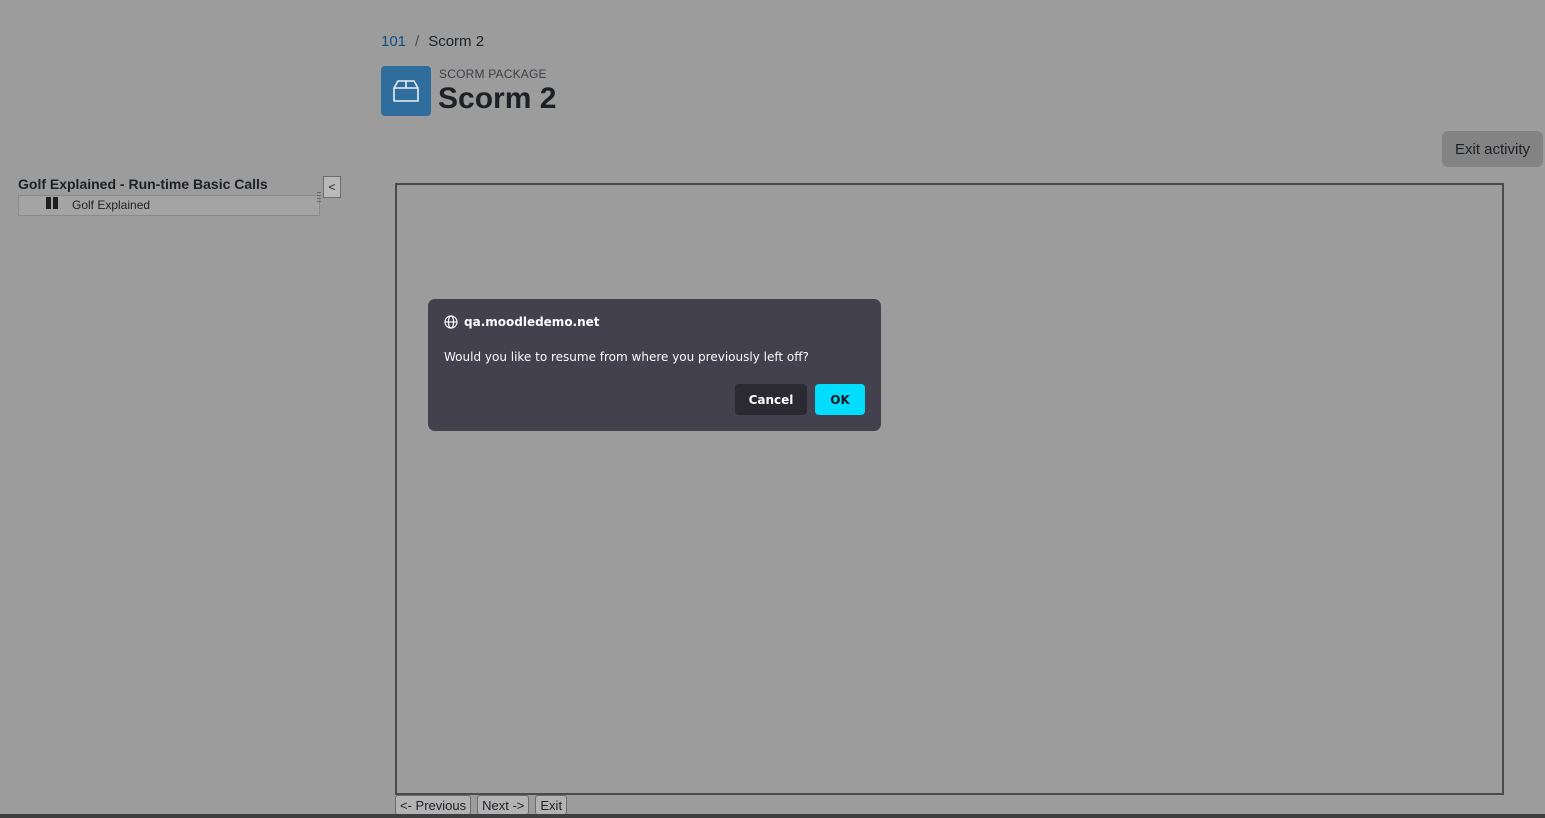 This screenshot has height=818, width=1545. I want to click on scorm-package-icon, so click(406, 91).